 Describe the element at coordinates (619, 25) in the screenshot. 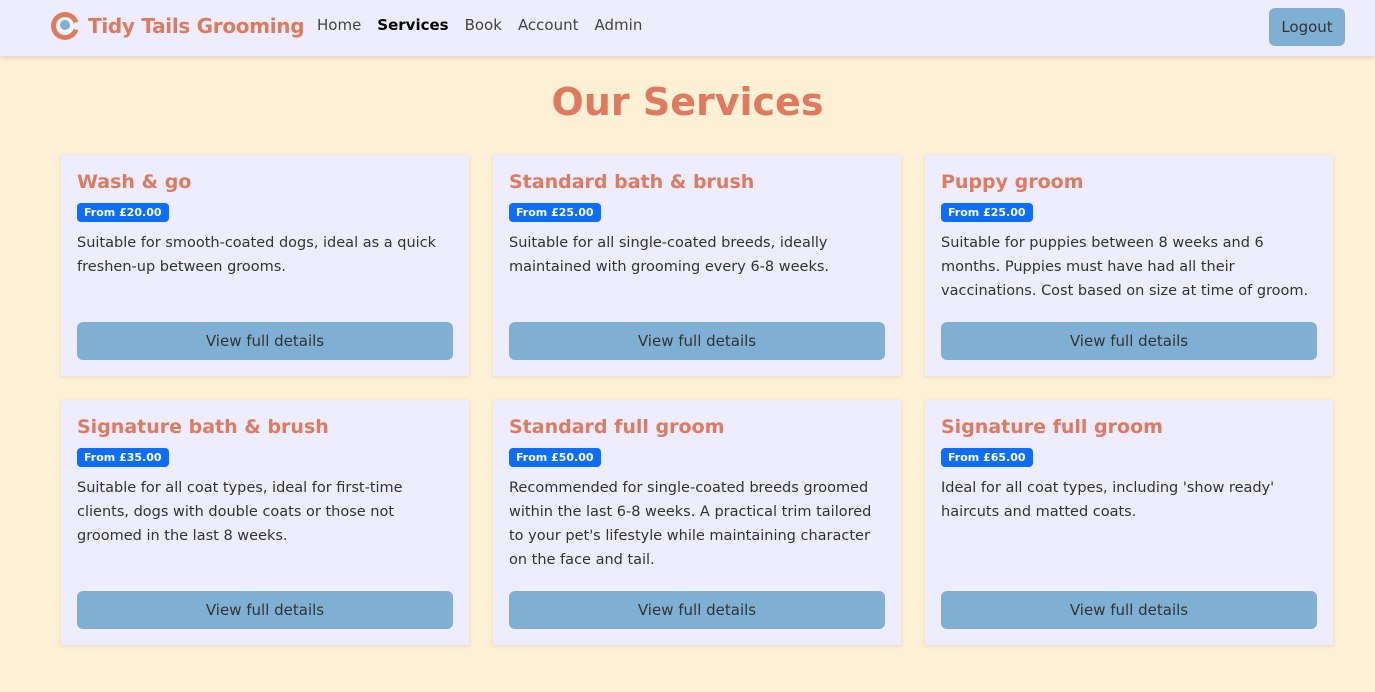

I see `nav-link-admin: Admin` at that location.